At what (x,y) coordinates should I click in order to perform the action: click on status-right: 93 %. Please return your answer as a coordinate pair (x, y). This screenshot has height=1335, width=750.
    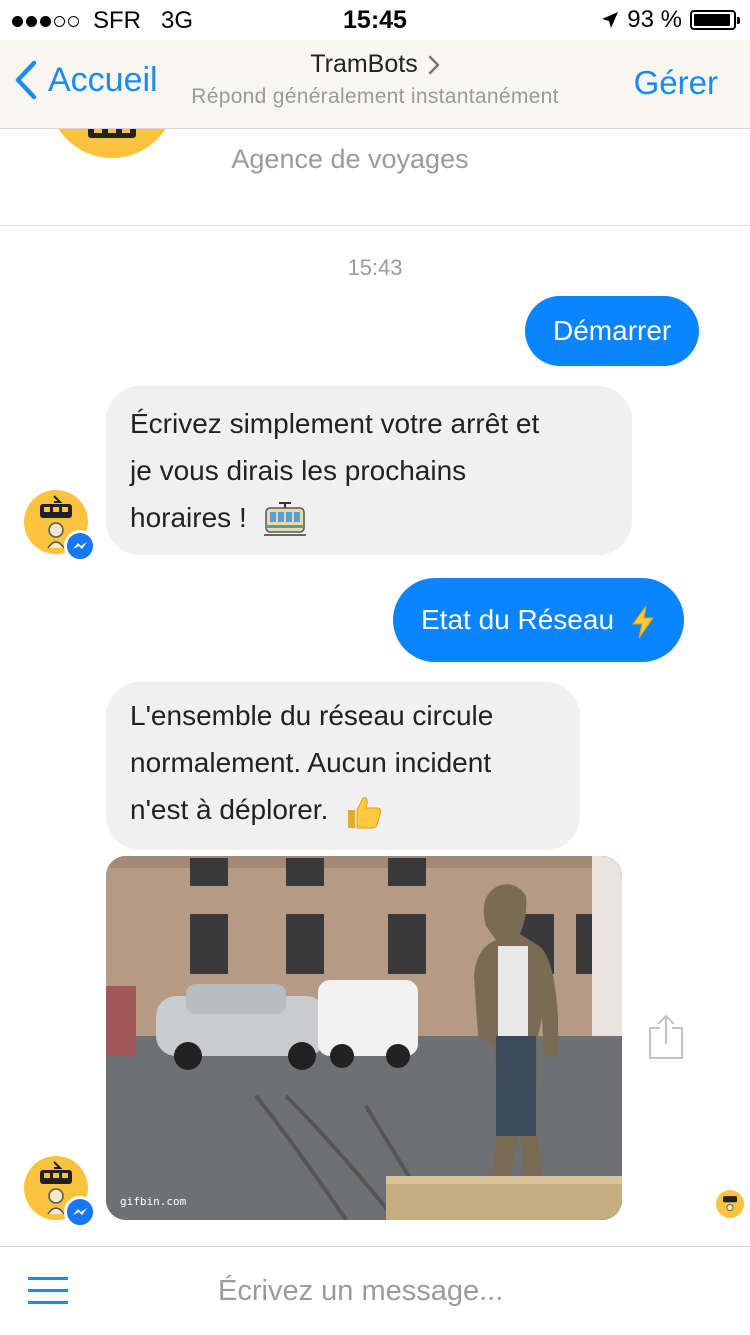
    Looking at the image, I should click on (670, 20).